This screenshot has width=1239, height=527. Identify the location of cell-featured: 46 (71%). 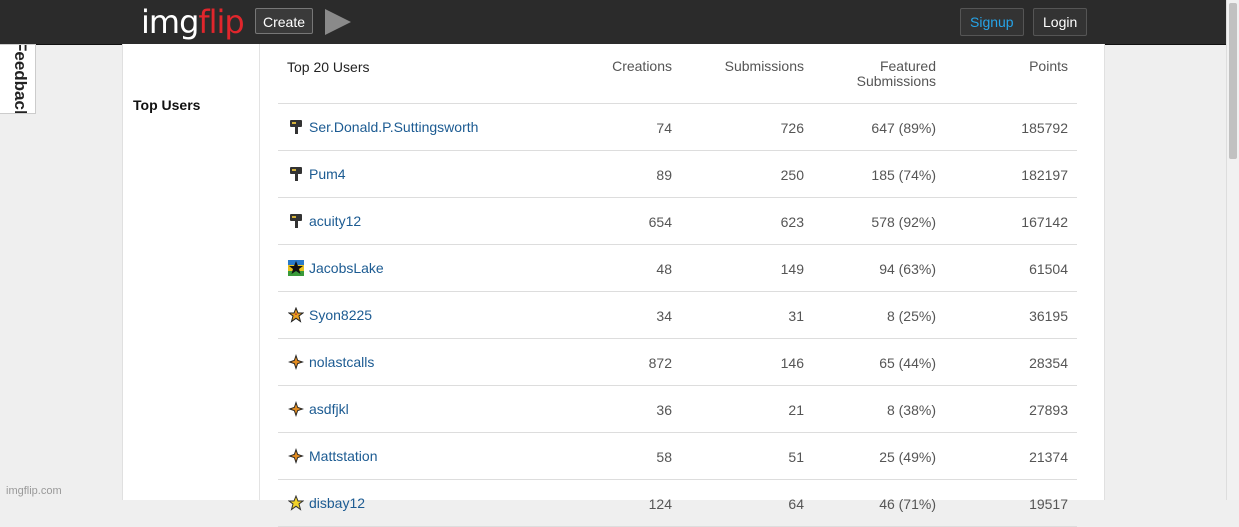
(907, 504).